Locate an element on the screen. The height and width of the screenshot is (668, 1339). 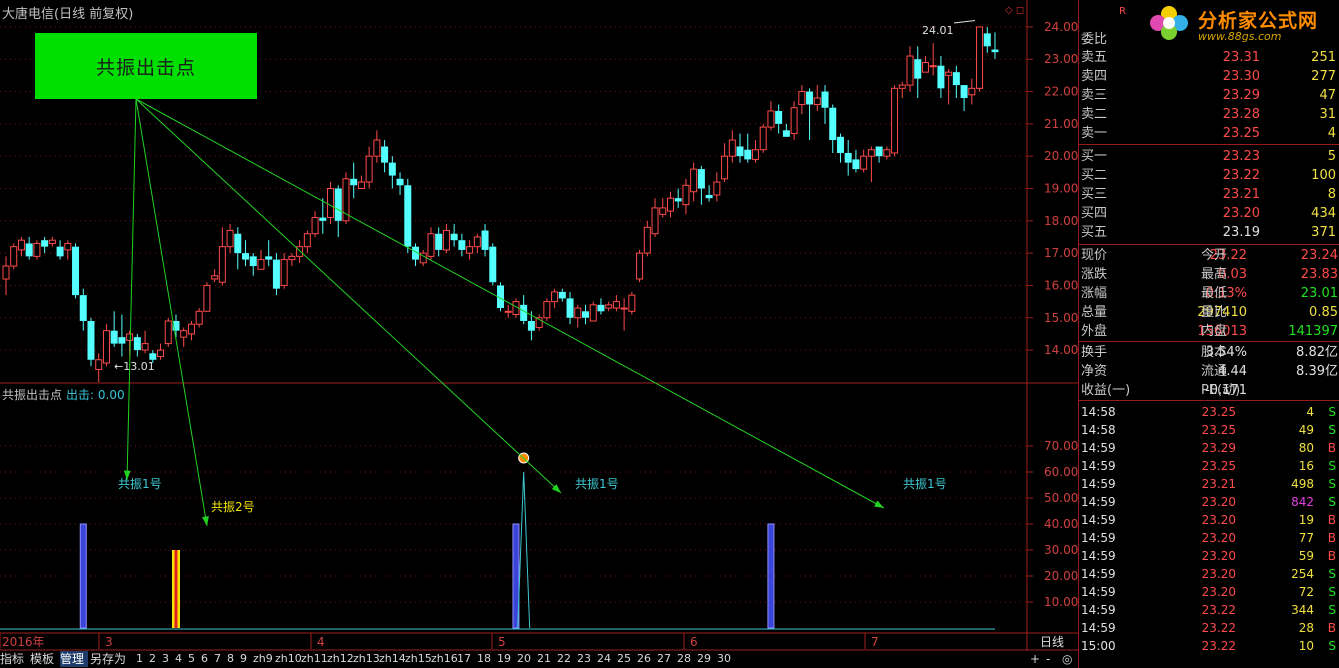
tab-另存为: 另存为 is located at coordinates (112, 659).